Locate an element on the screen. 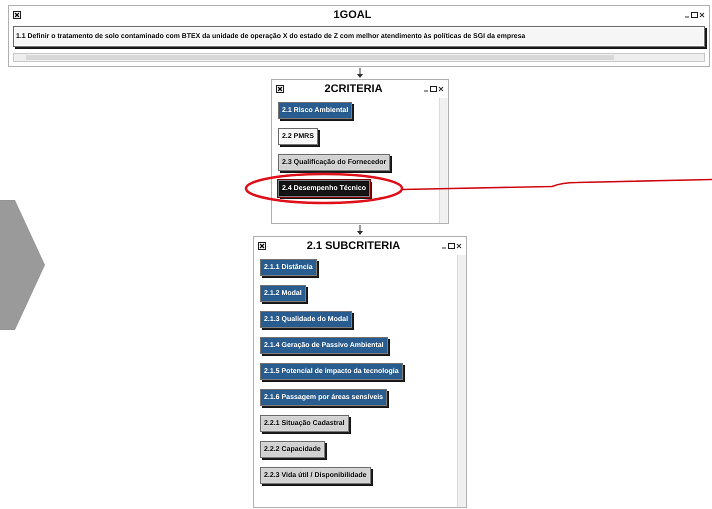 This screenshot has width=712, height=509. panel-title: 1GOAL is located at coordinates (353, 15).